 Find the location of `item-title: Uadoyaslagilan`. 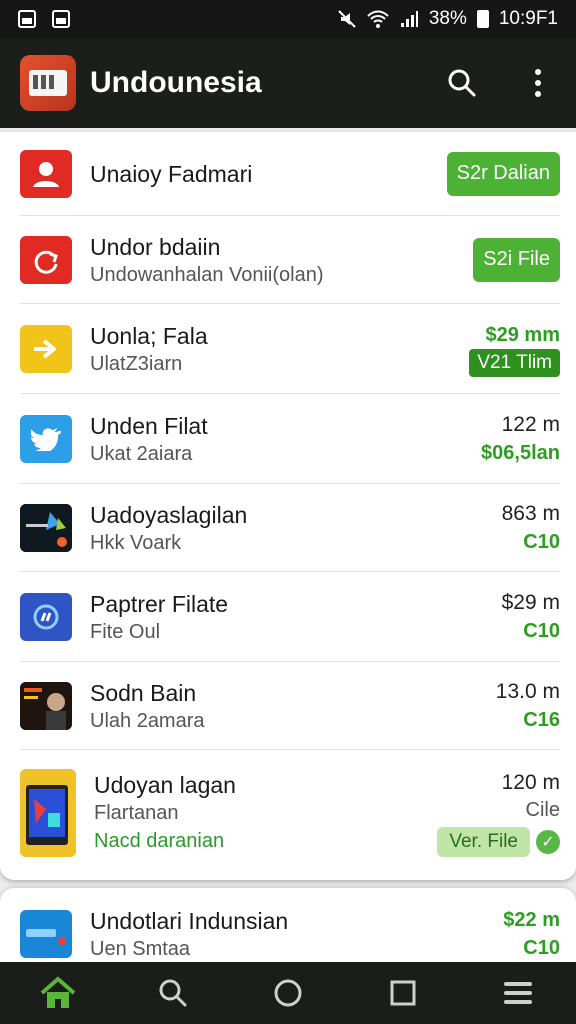

item-title: Uadoyaslagilan is located at coordinates (169, 514).